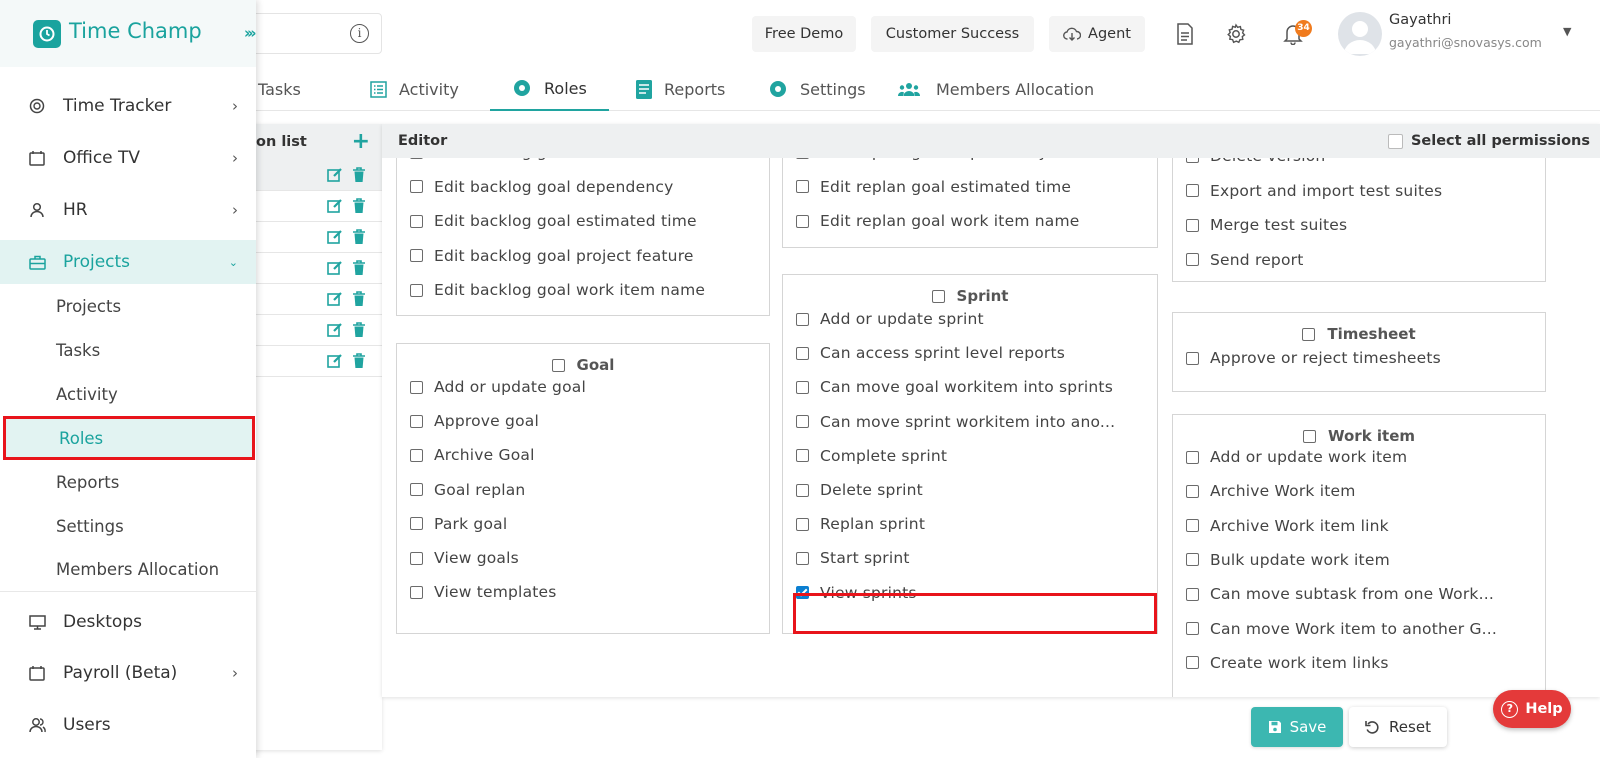 The height and width of the screenshot is (758, 1600). Describe the element at coordinates (954, 387) in the screenshot. I see `permission-item: Can move goal workitem into sprints` at that location.